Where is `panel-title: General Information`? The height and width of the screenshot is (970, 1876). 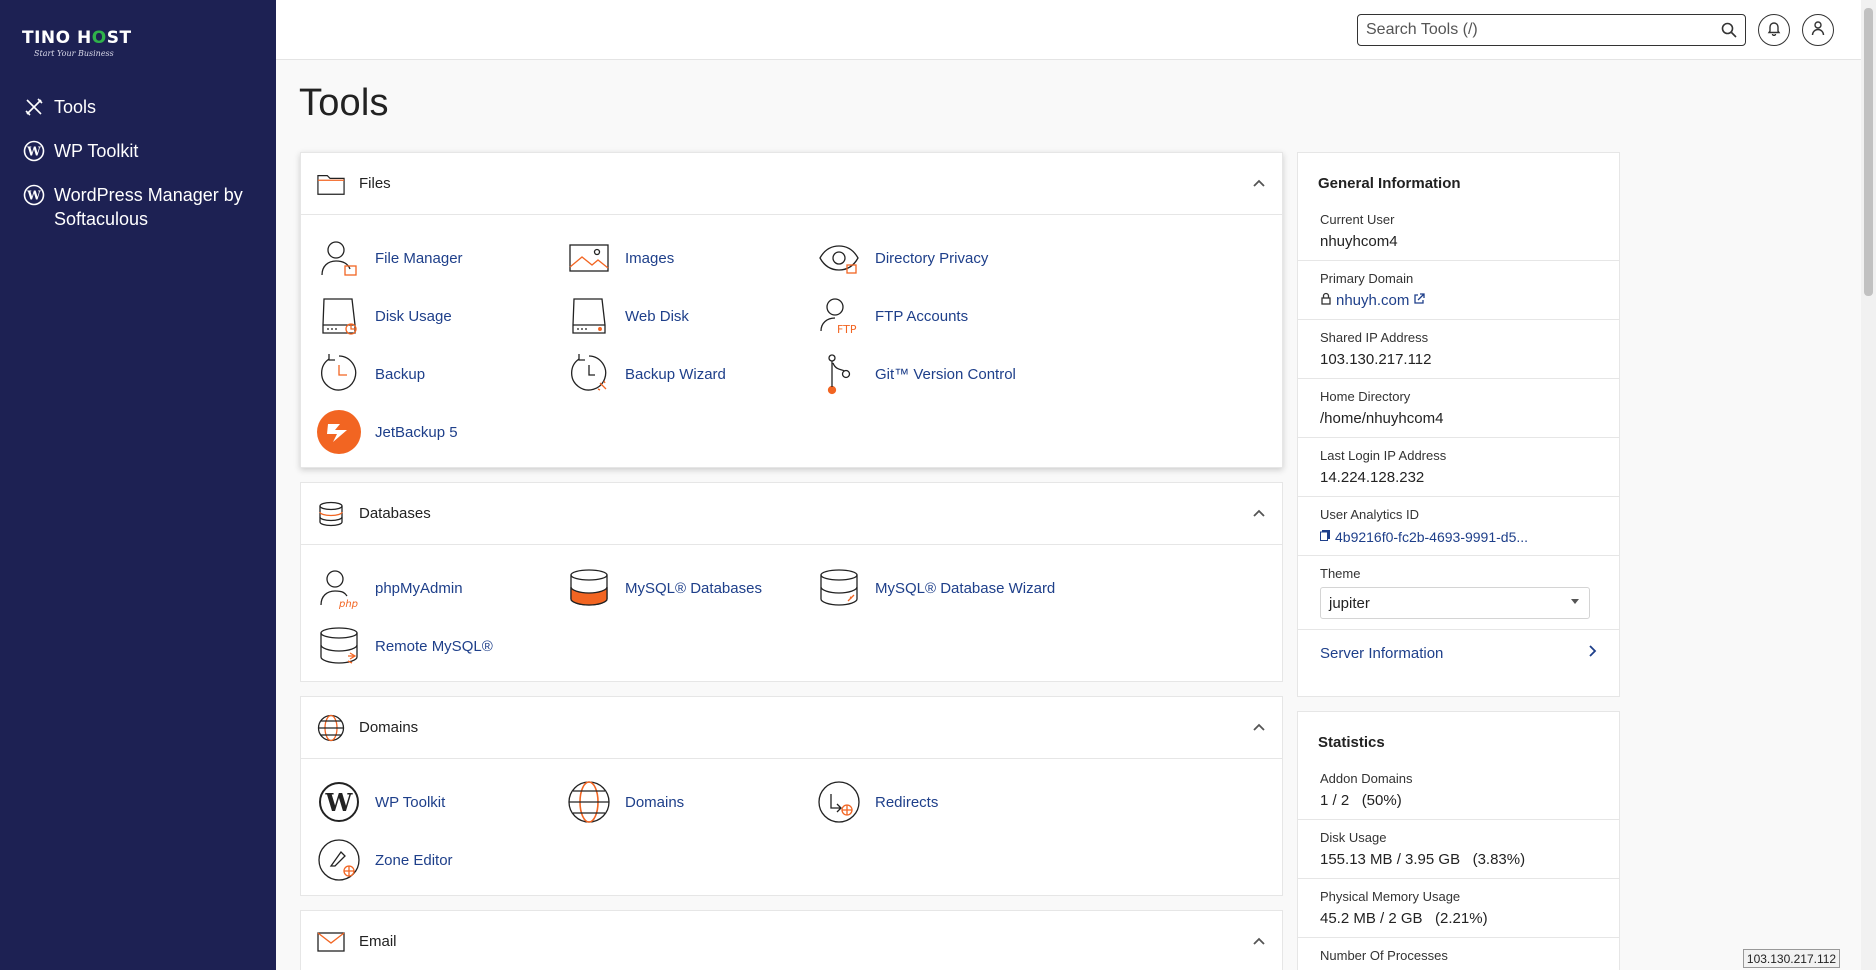 panel-title: General Information is located at coordinates (1389, 183).